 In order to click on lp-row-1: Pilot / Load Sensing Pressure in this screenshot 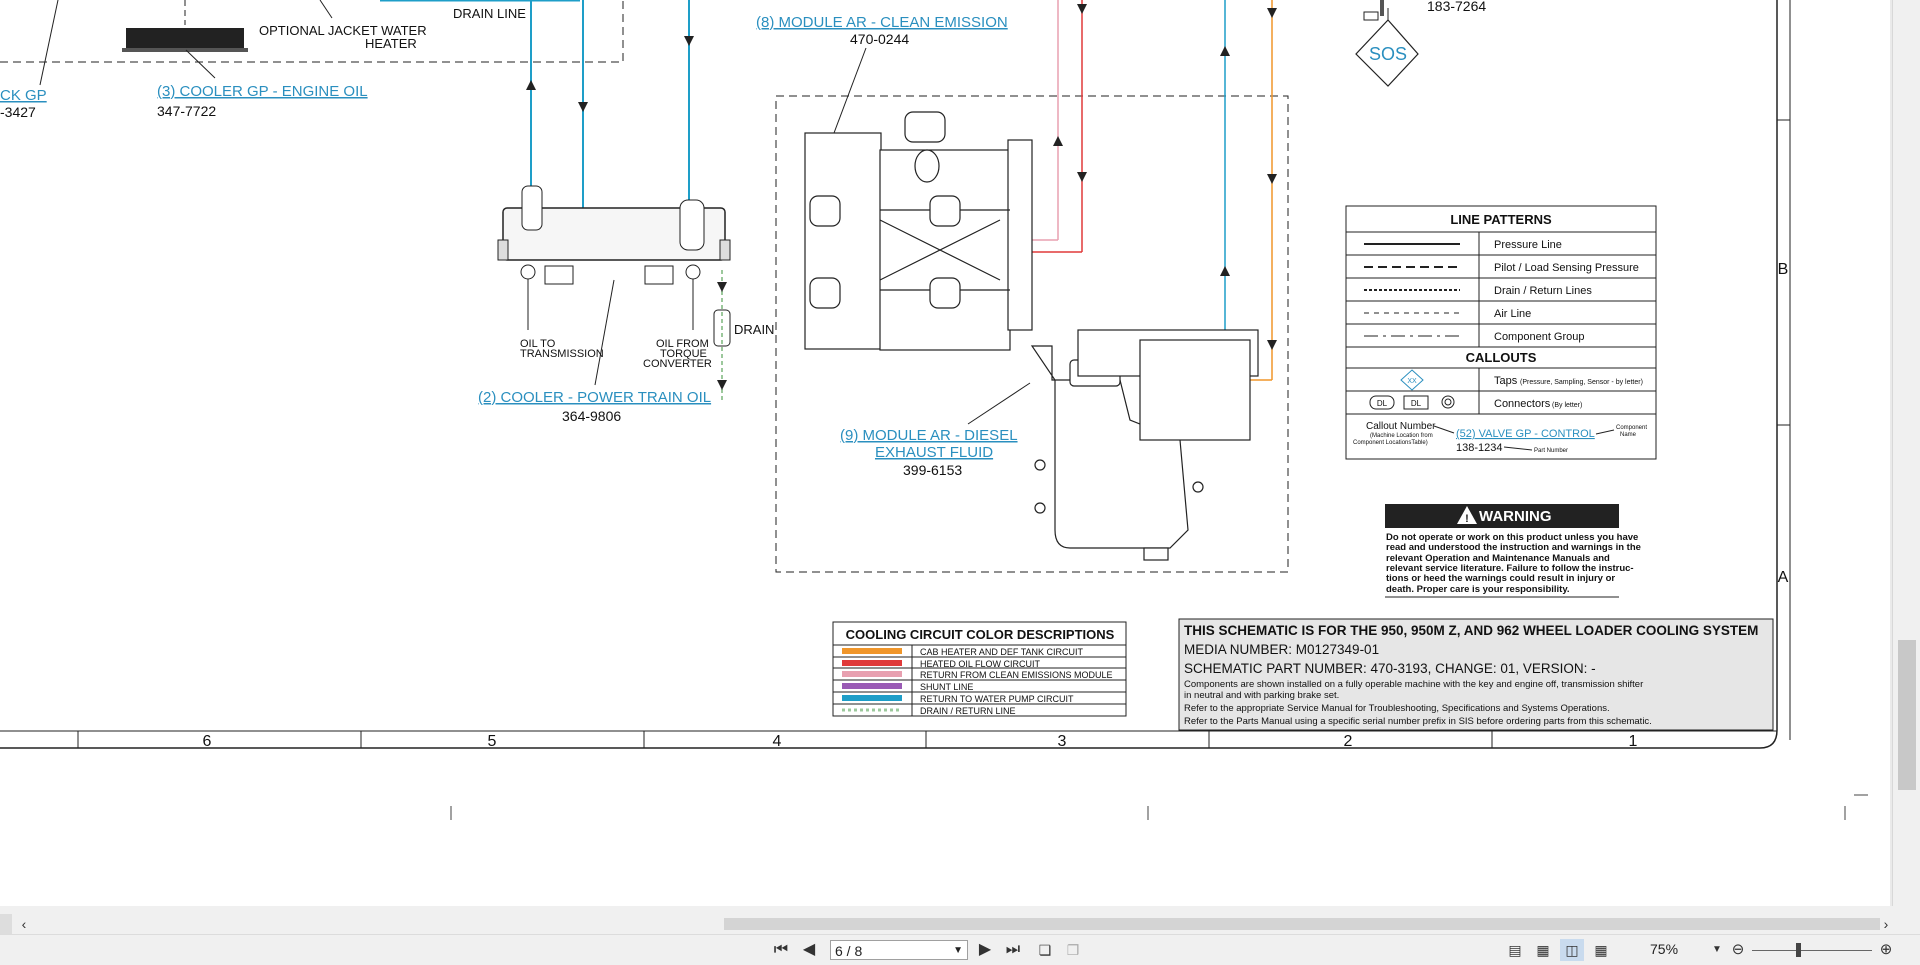, I will do `click(1566, 268)`.